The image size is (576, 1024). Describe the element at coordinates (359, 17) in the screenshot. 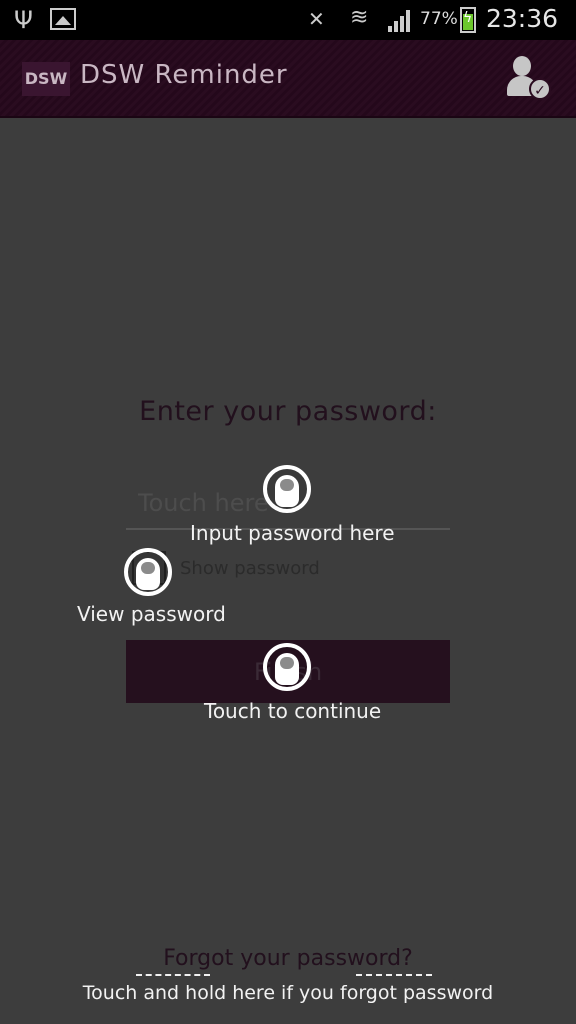

I see `wifi-icon: ≋` at that location.